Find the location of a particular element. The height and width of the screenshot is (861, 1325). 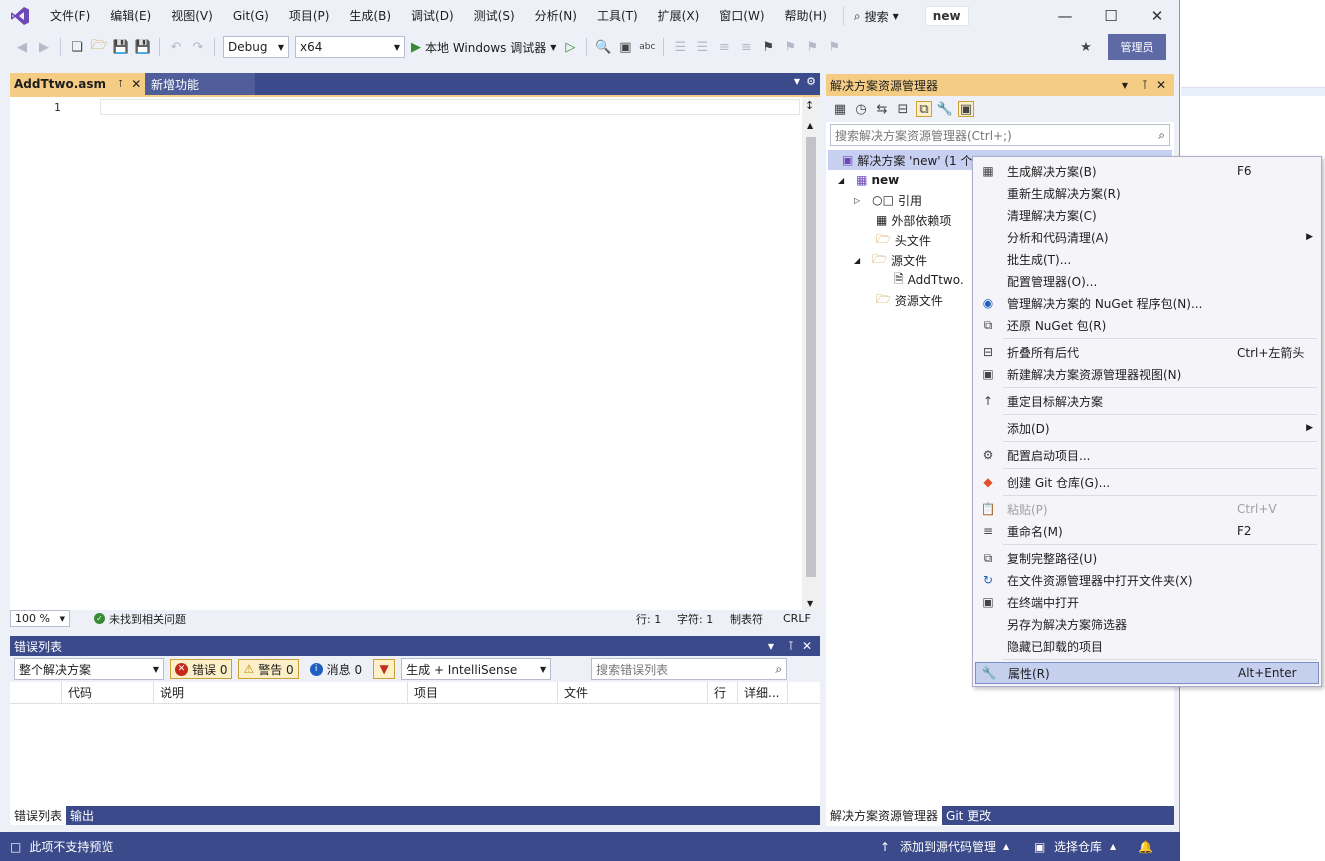

collapse-all-icon: ⊟ is located at coordinates (903, 109).